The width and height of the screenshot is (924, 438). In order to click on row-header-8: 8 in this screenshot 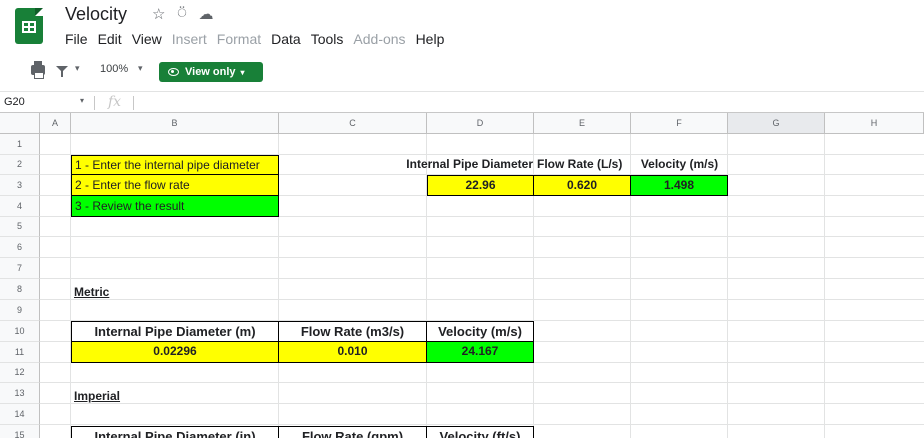, I will do `click(20, 289)`.